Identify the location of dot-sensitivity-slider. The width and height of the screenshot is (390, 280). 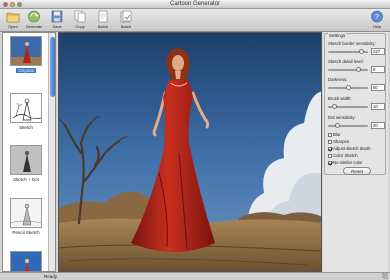
(348, 125).